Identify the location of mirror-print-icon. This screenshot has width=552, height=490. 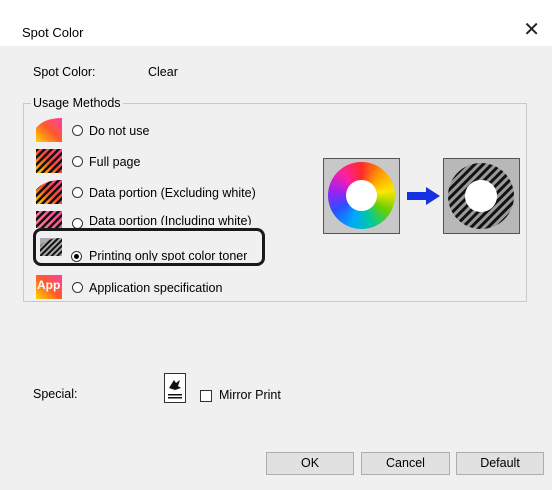
(175, 388).